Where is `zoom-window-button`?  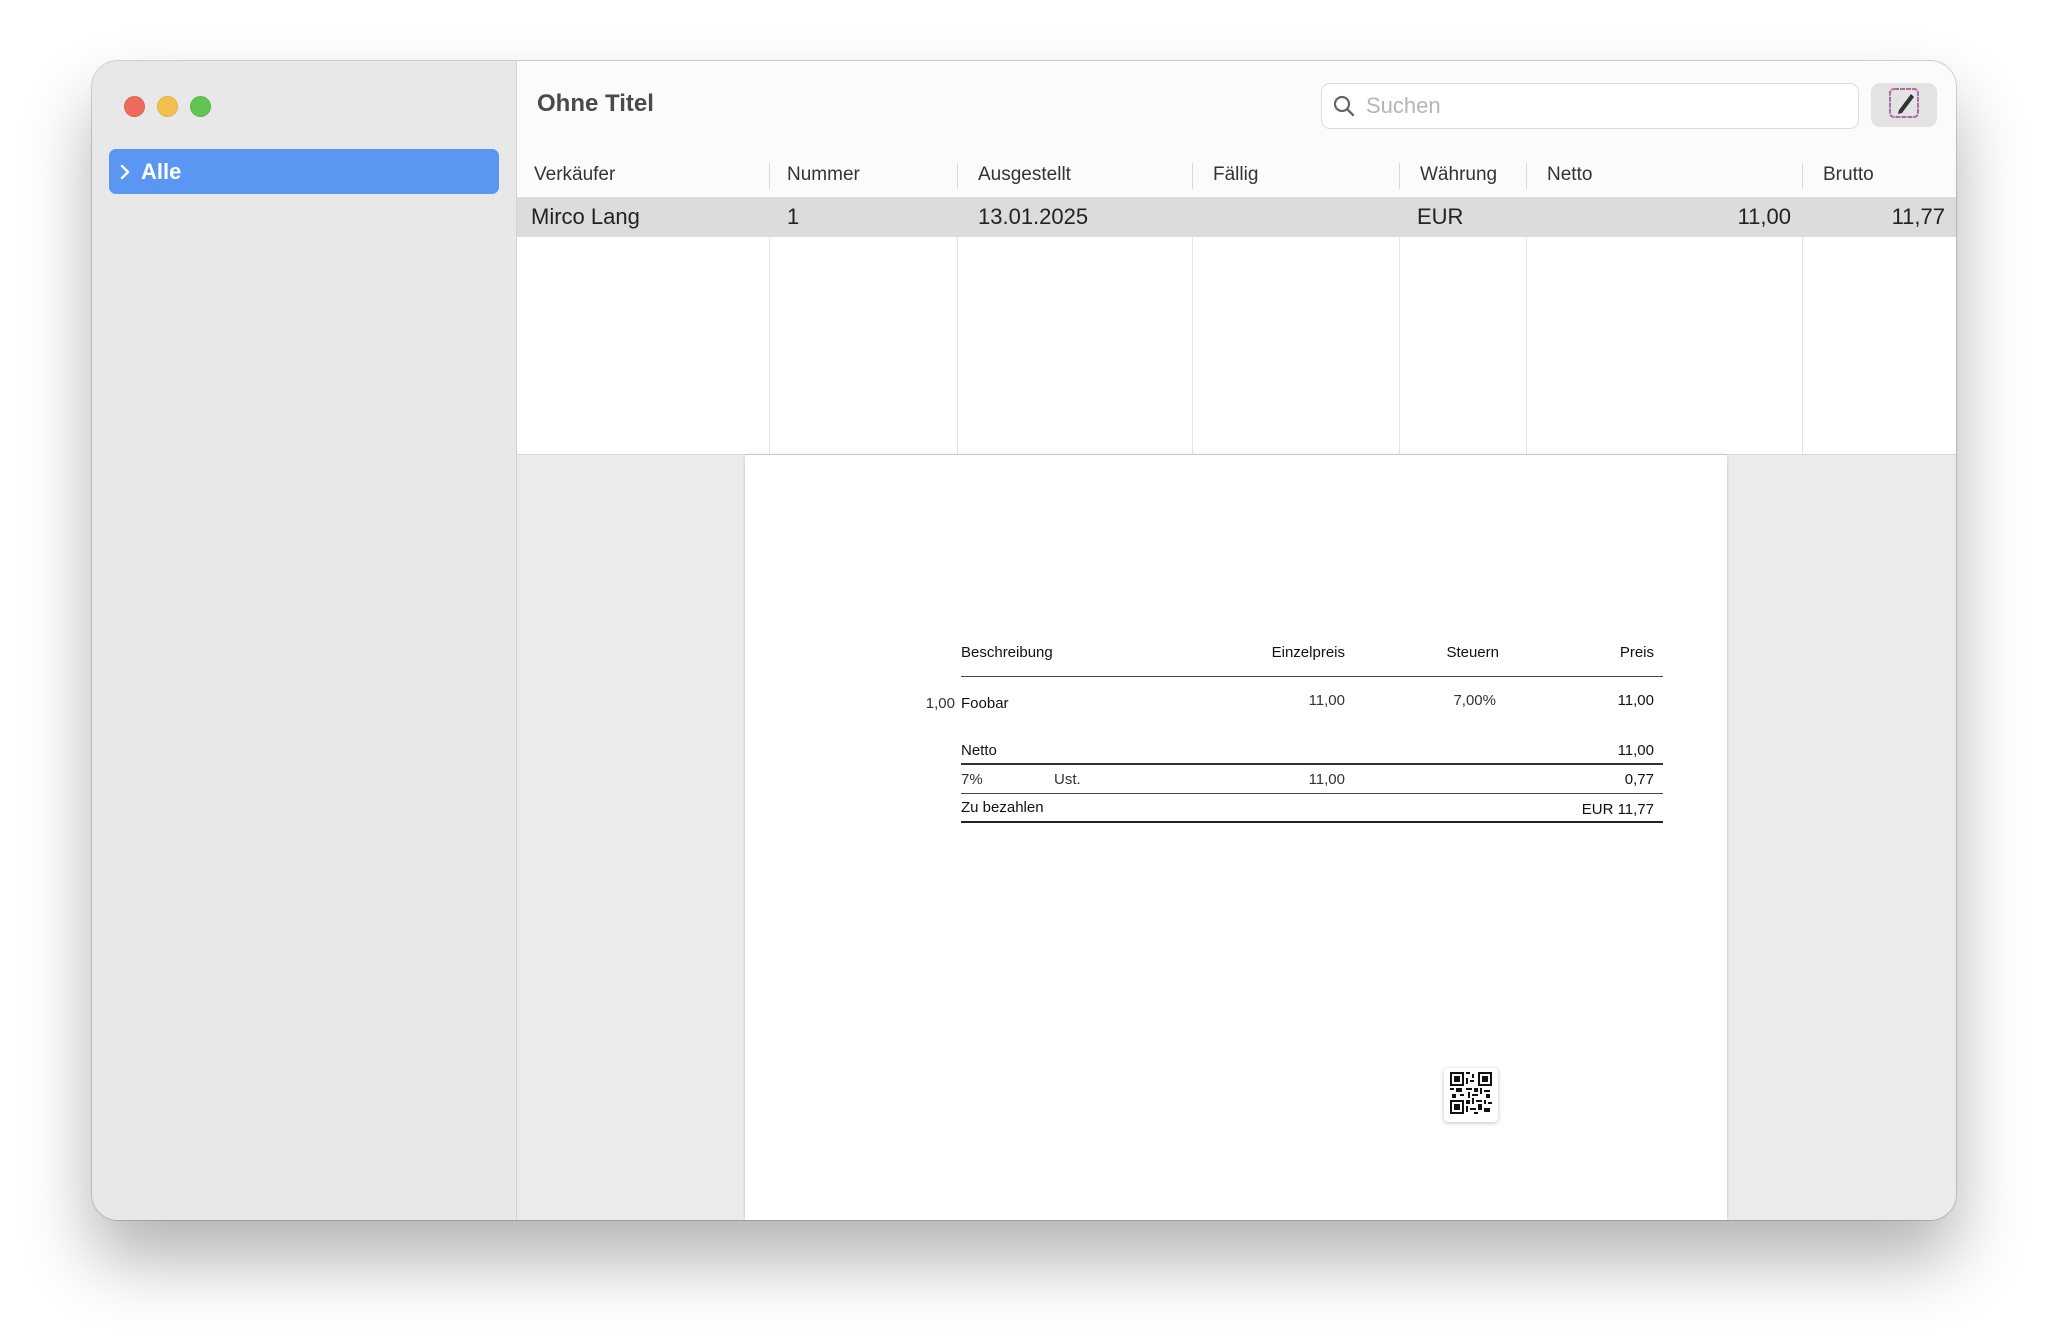
zoom-window-button is located at coordinates (200, 106).